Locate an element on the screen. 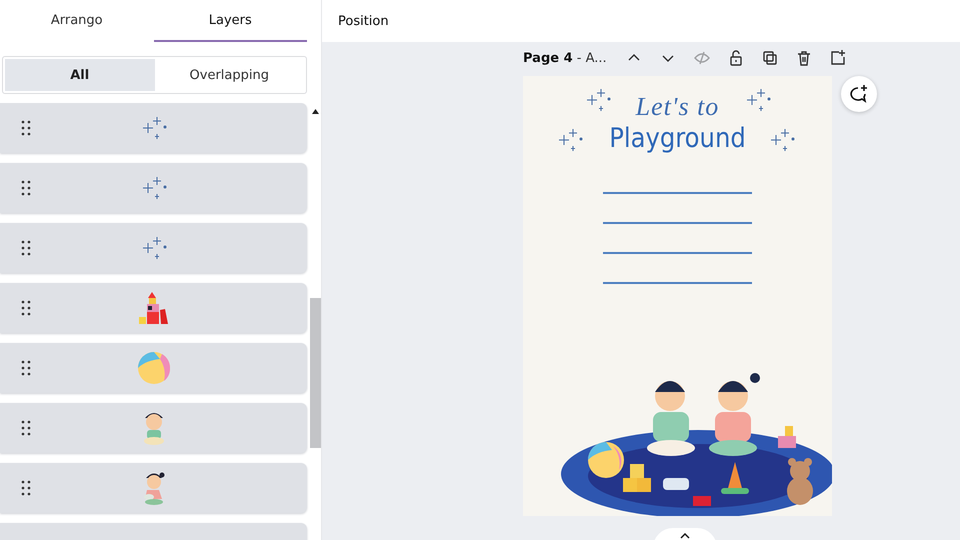 The width and height of the screenshot is (960, 540). duplicate-icon is located at coordinates (769, 58).